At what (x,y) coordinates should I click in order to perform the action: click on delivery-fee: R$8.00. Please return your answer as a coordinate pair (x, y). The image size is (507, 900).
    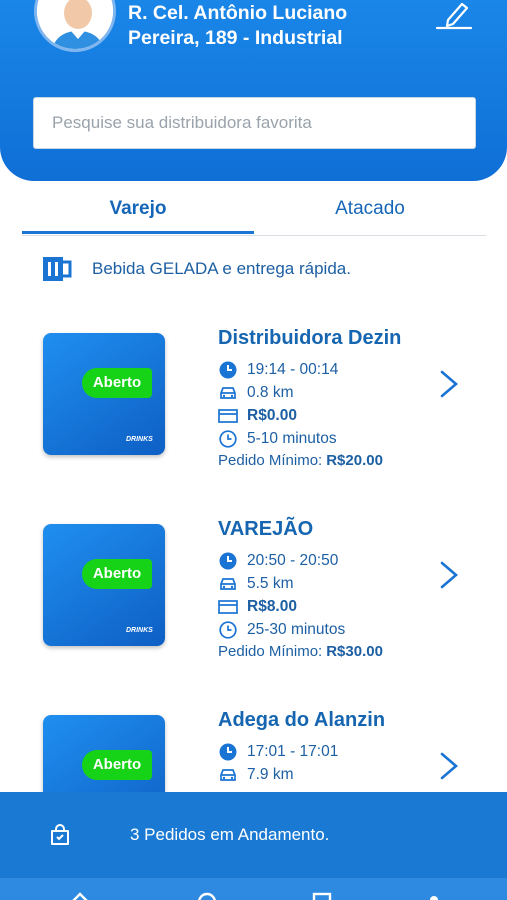
    Looking at the image, I should click on (257, 607).